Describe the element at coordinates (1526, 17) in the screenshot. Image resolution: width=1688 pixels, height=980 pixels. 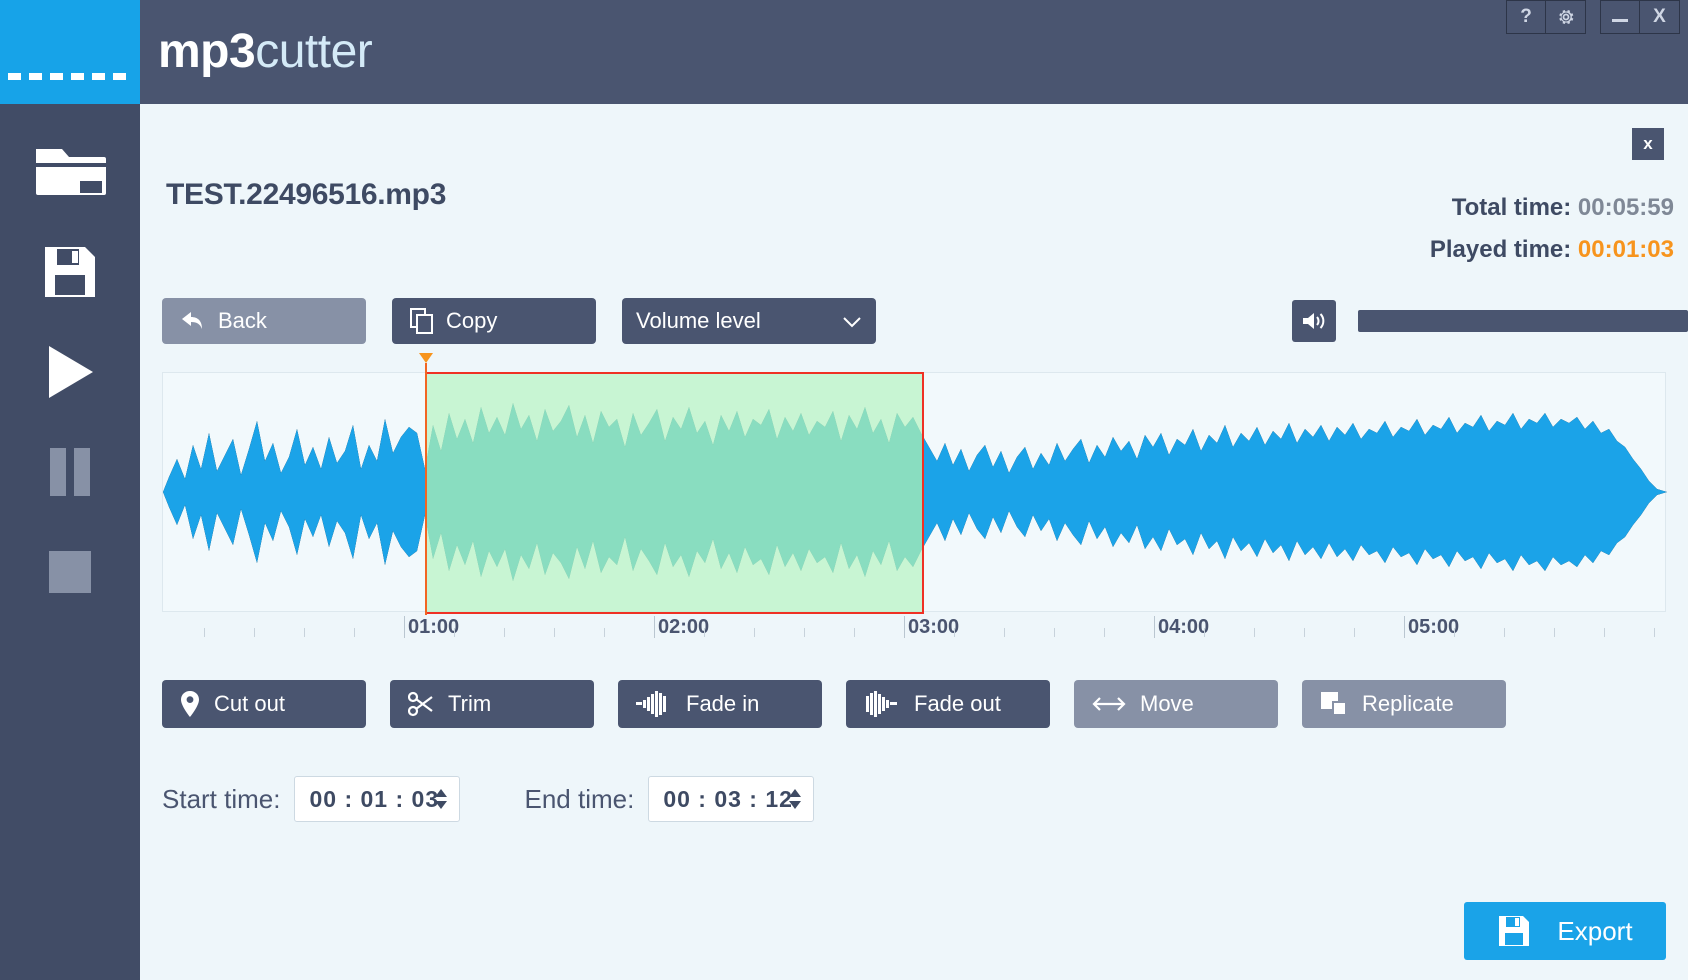
I see `help-button: ?` at that location.